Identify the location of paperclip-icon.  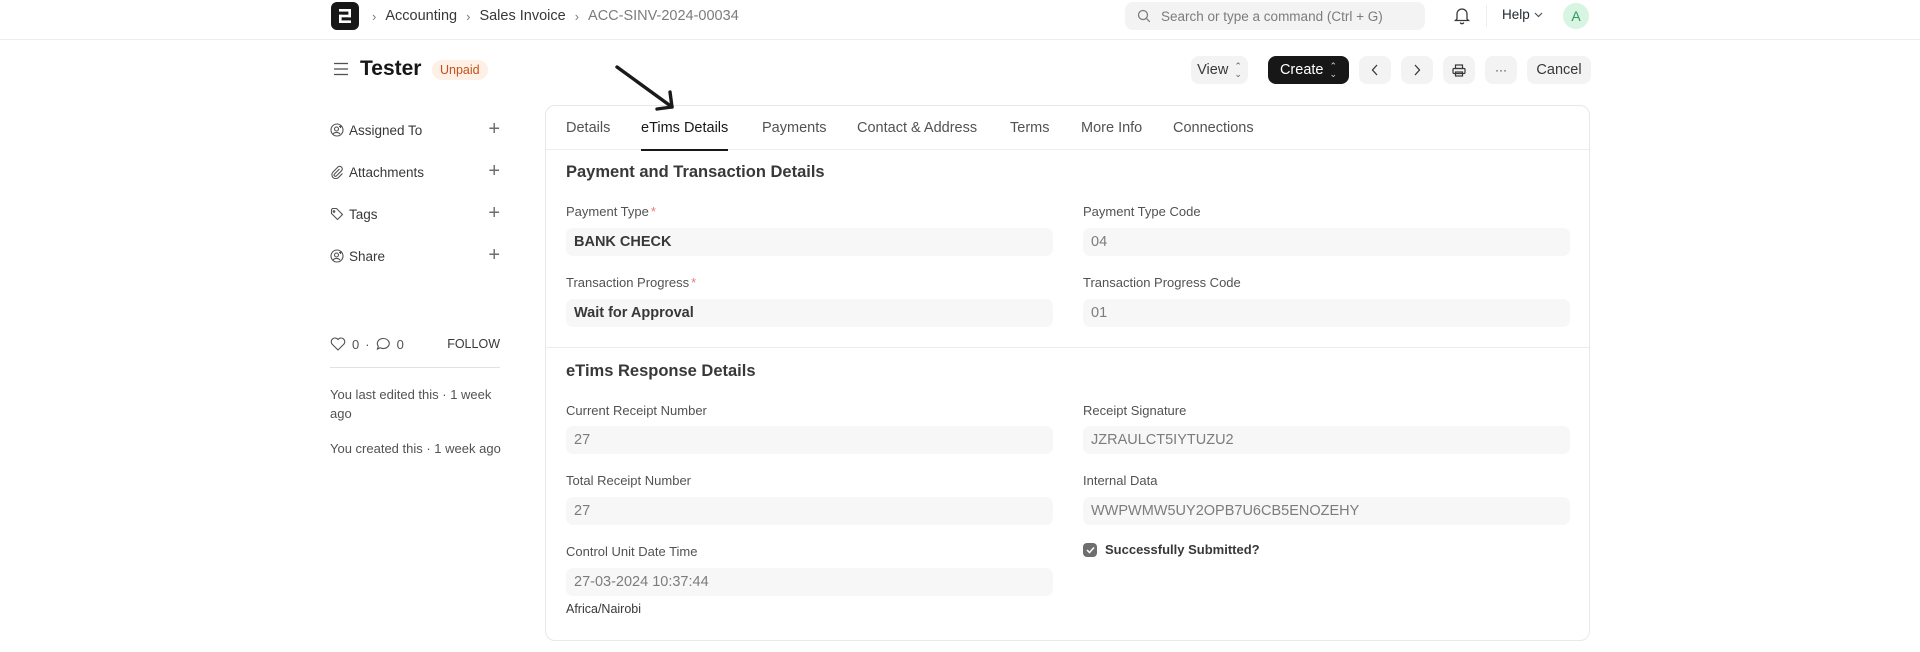
(337, 172).